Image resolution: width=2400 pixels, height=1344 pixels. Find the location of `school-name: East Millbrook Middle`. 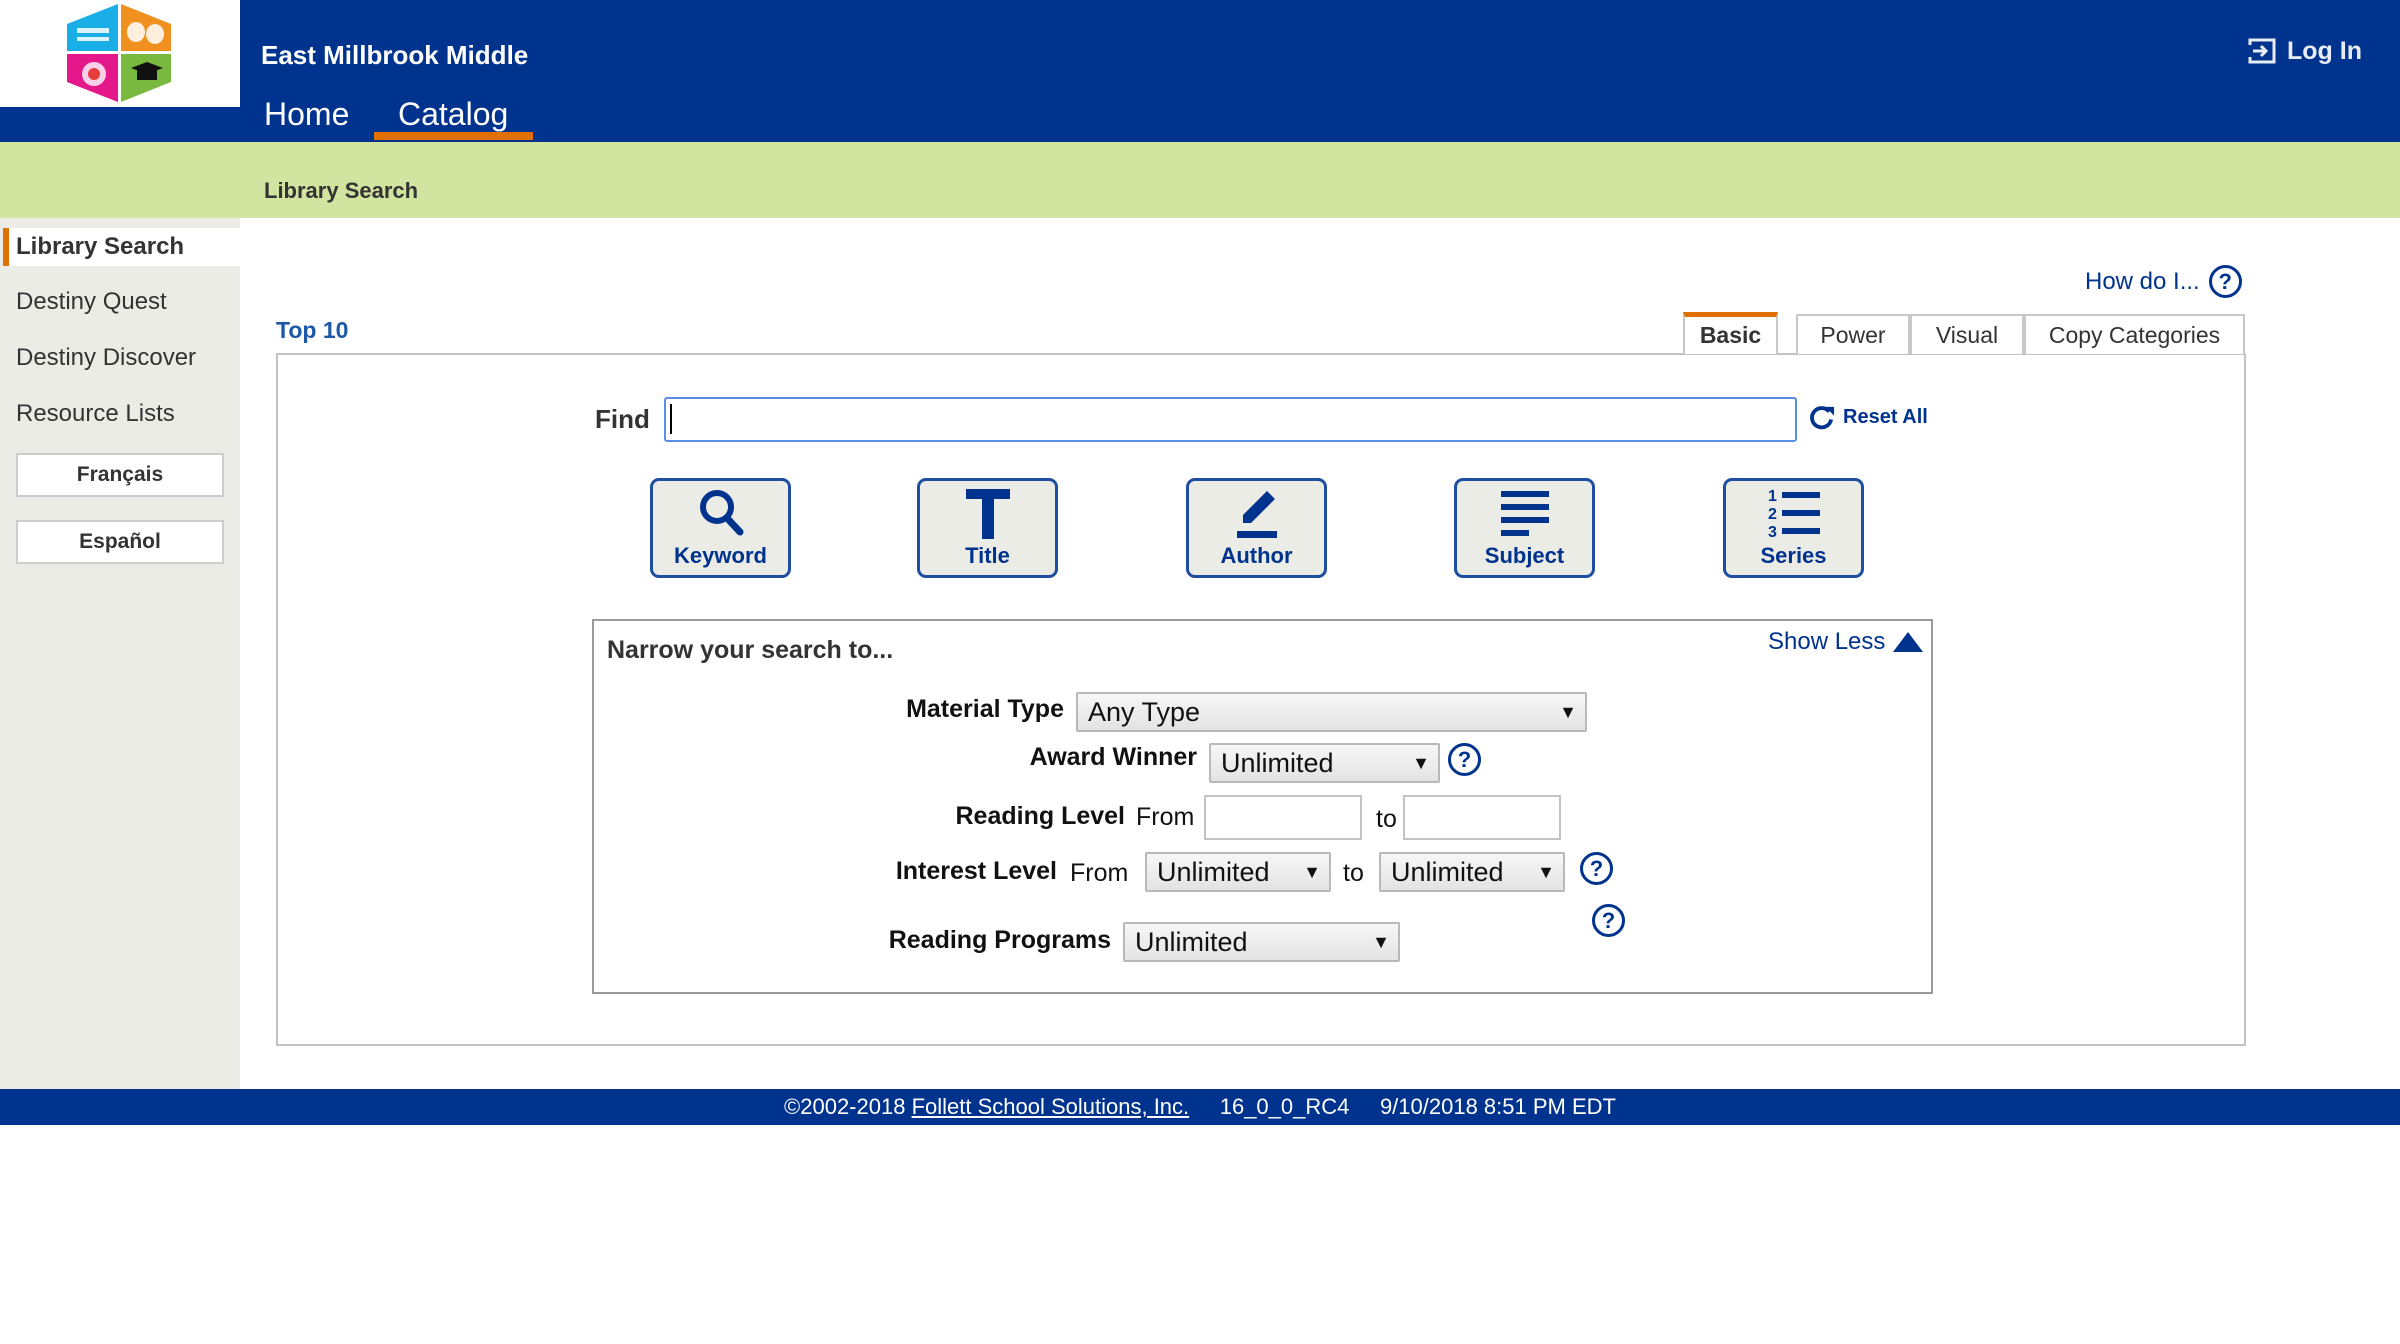

school-name: East Millbrook Middle is located at coordinates (395, 55).